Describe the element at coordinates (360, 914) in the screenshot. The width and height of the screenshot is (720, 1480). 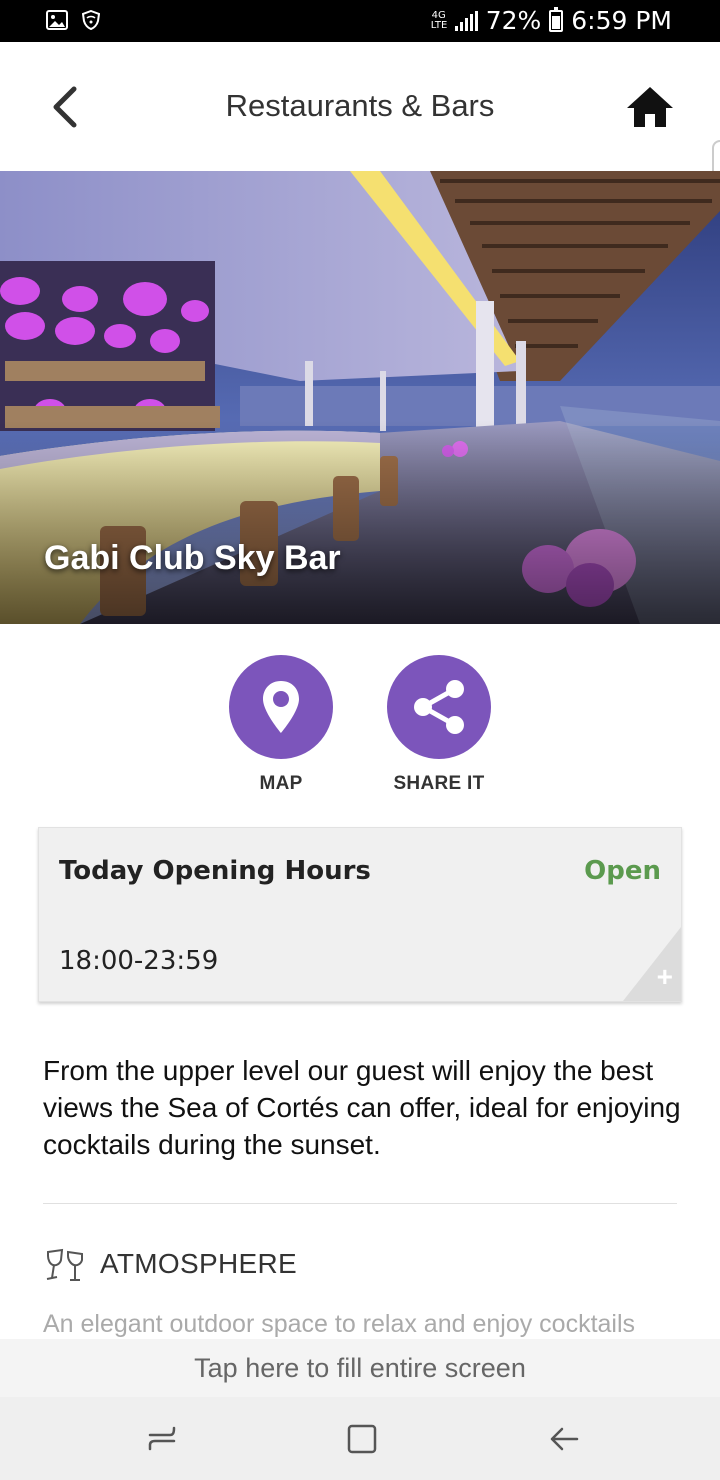
I see `opening-hours-card: Today Opening Hours Open 18:00-23:59 +` at that location.